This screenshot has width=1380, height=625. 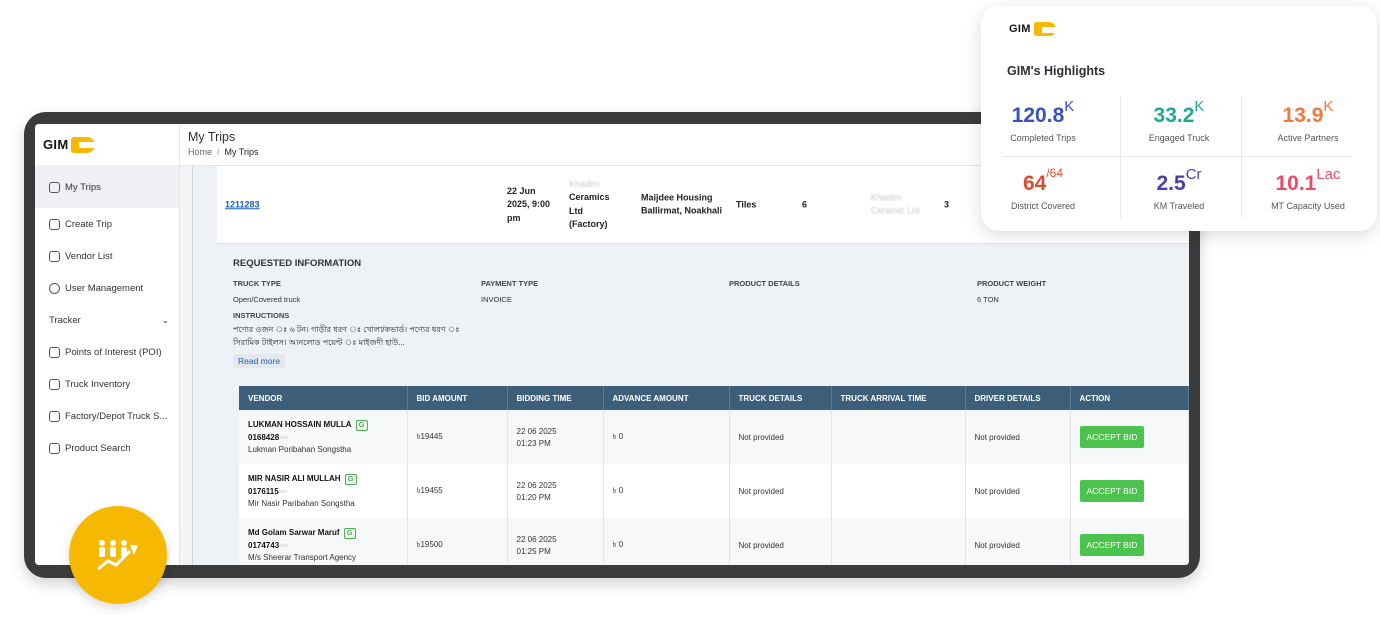 I want to click on vendor-org: Mir Nasir Paribahan Songstha, so click(x=301, y=503).